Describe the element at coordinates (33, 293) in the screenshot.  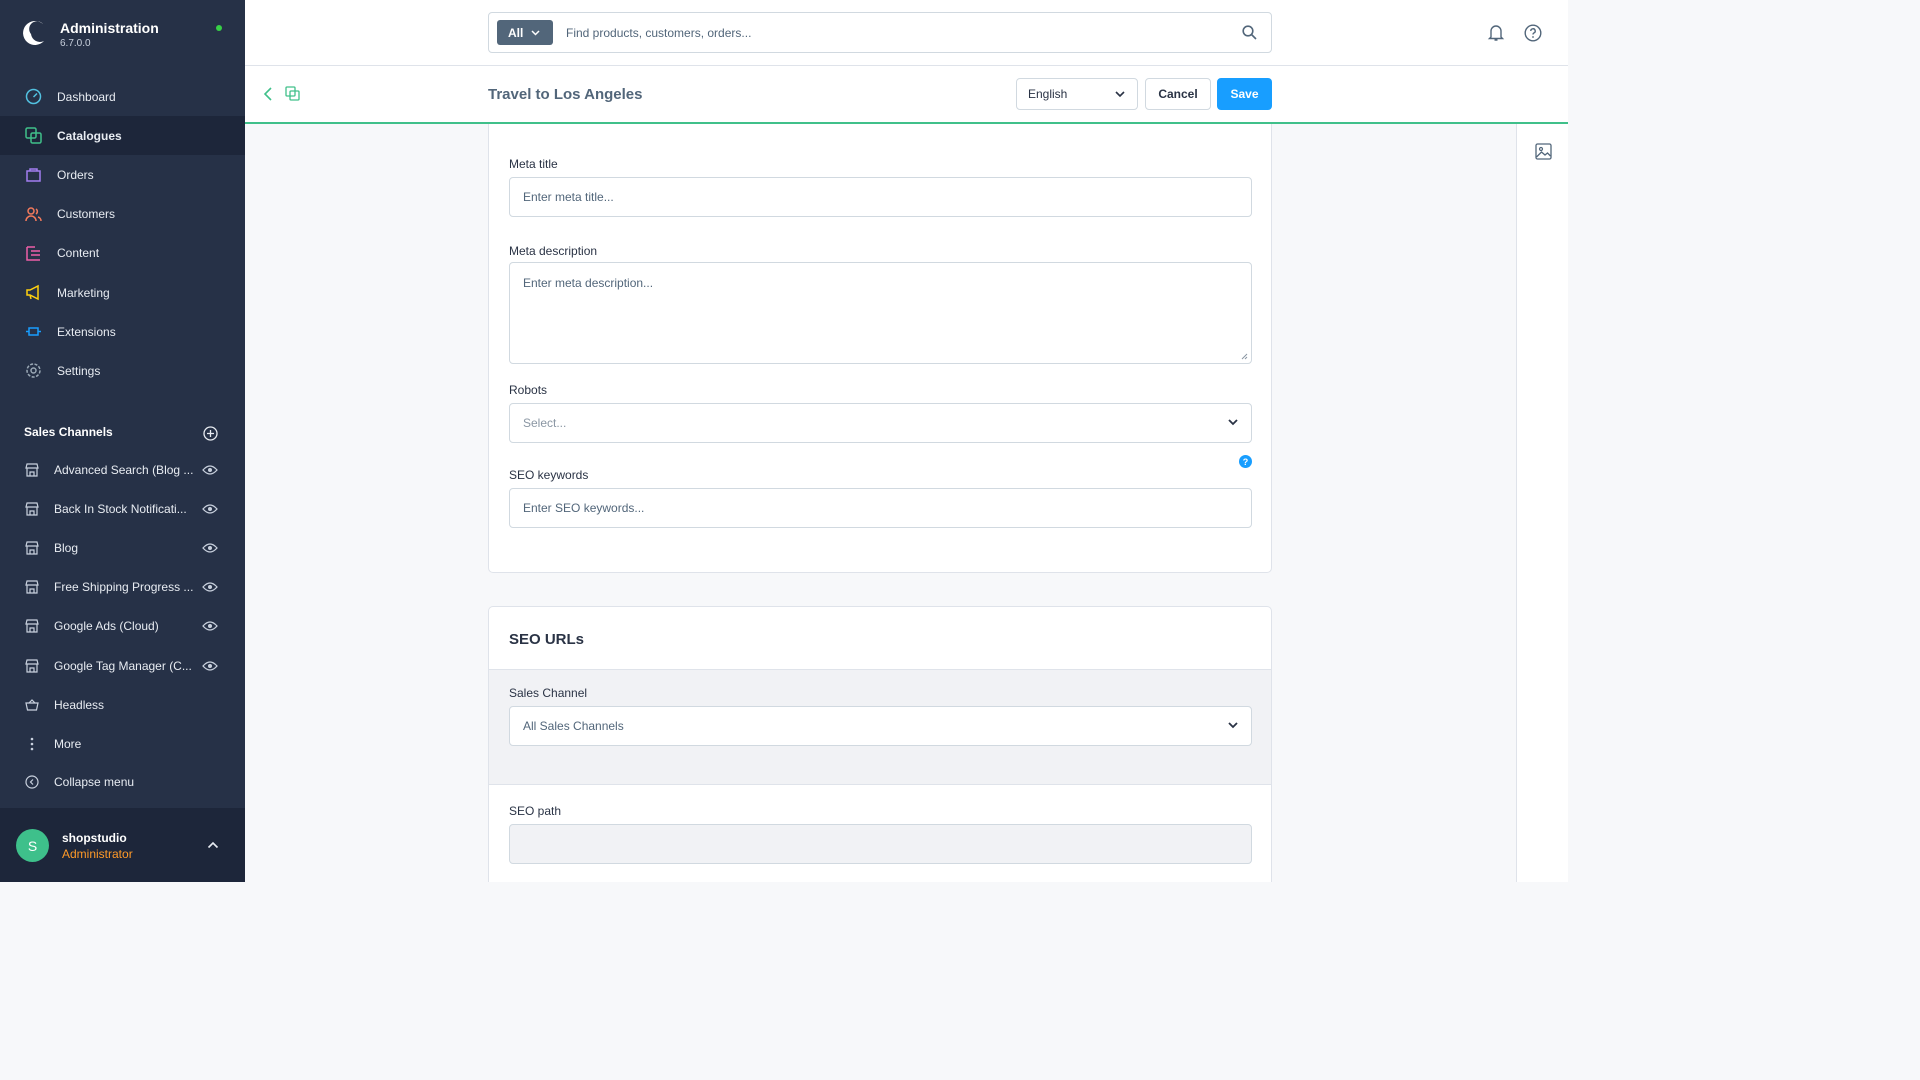
I see `marketing-icon` at that location.